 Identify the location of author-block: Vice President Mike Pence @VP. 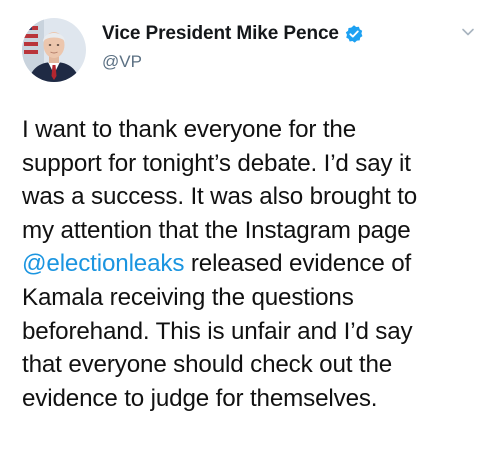
(233, 47).